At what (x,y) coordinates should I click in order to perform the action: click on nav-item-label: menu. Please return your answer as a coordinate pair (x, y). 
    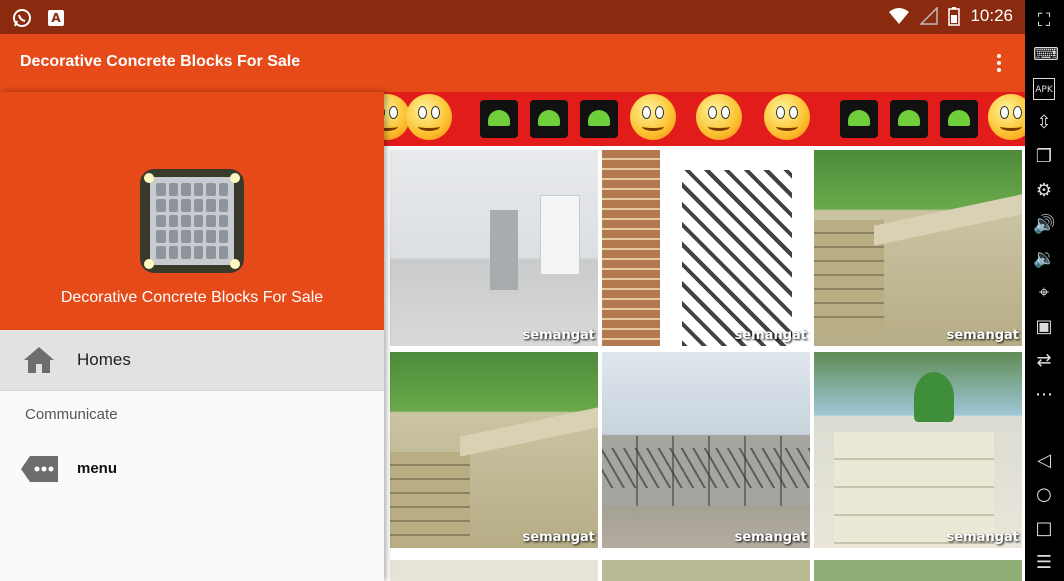
    Looking at the image, I should click on (97, 468).